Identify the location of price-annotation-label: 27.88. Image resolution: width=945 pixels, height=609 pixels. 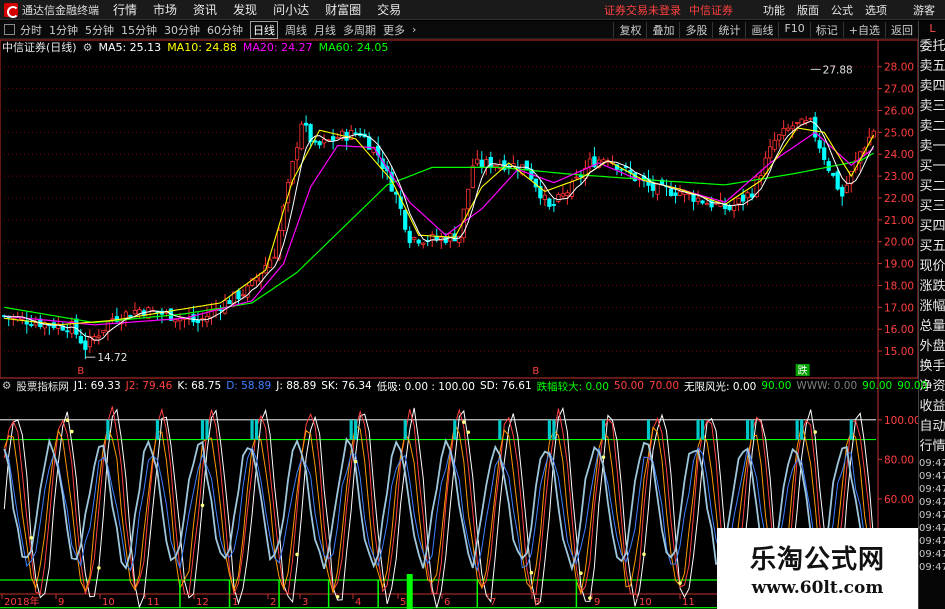
(838, 70).